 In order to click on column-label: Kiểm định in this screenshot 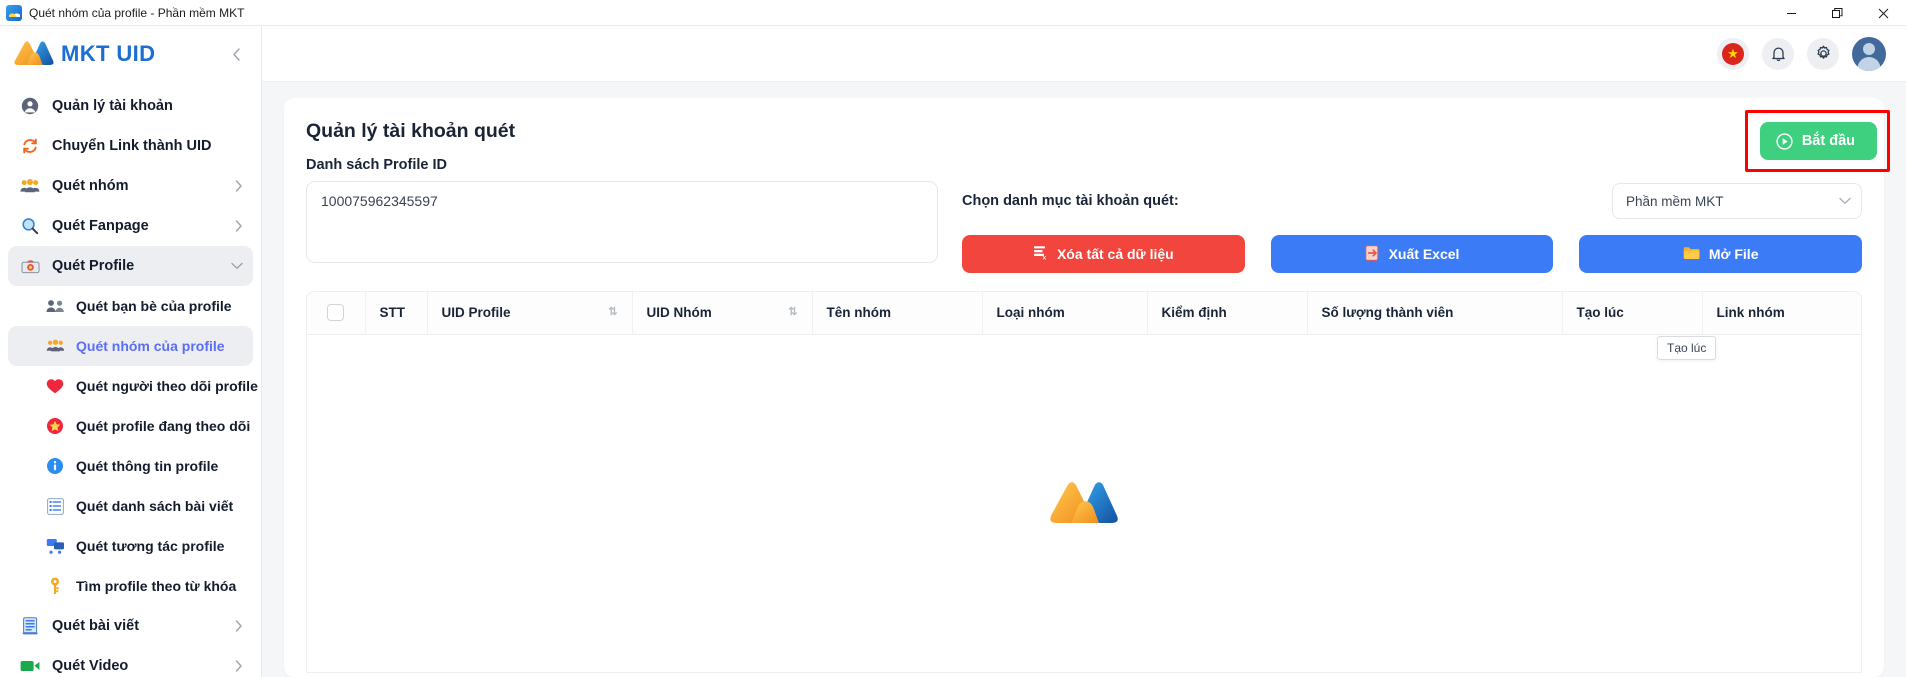, I will do `click(1194, 313)`.